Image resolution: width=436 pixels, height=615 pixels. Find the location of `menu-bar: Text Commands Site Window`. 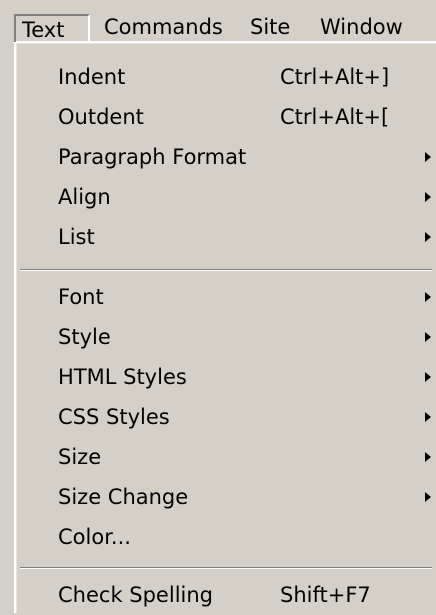

menu-bar: Text Commands Site Window is located at coordinates (218, 21).